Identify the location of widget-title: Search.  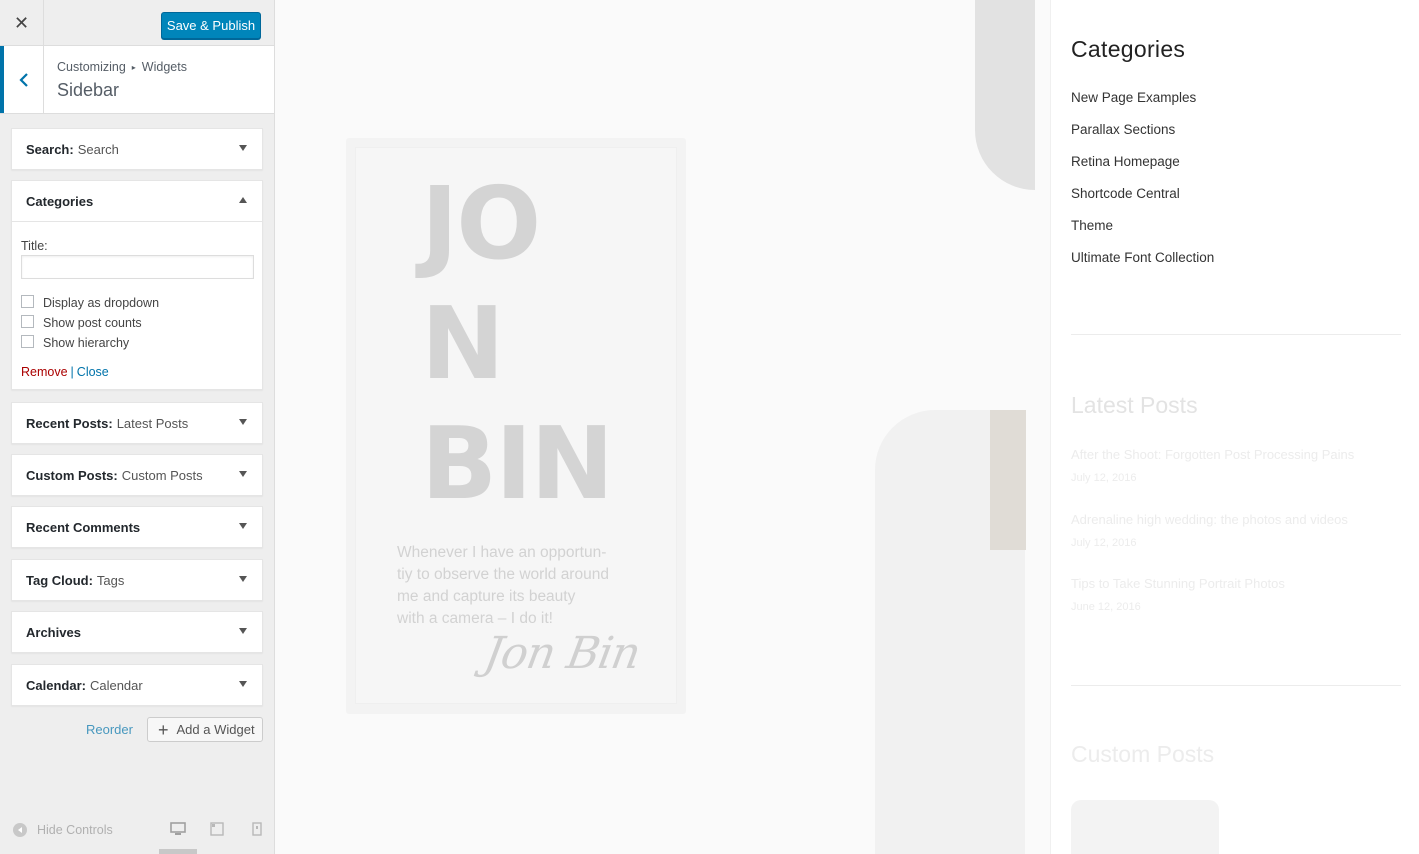
(98, 149).